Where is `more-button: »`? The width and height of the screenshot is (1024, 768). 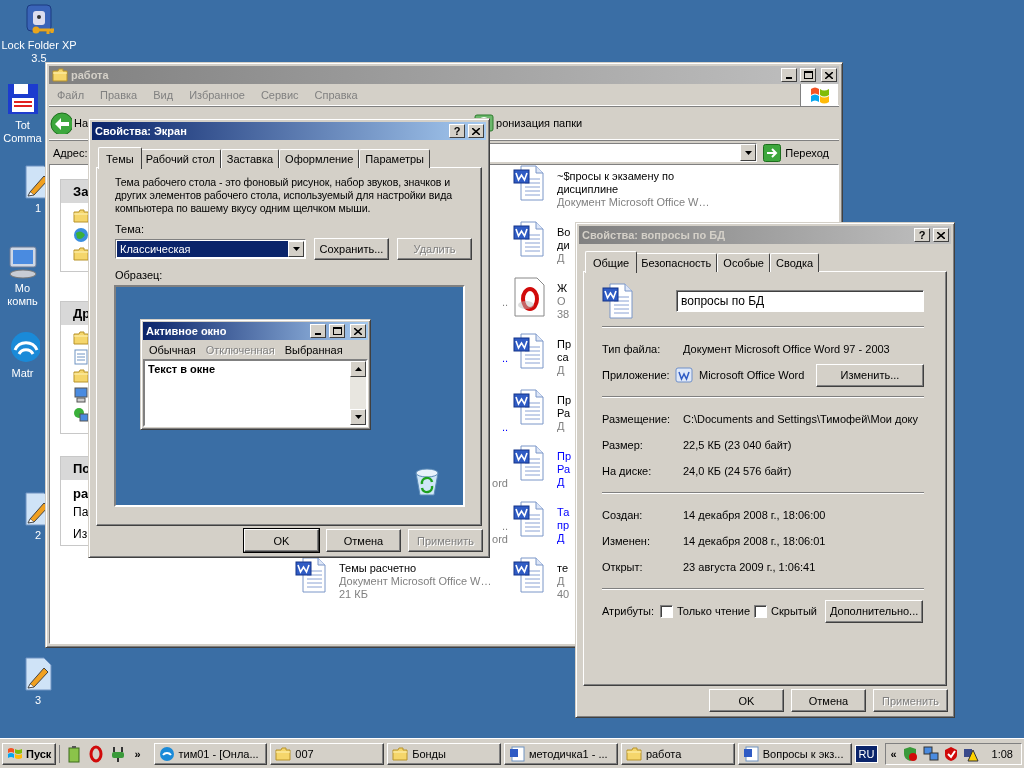 more-button: » is located at coordinates (137, 753).